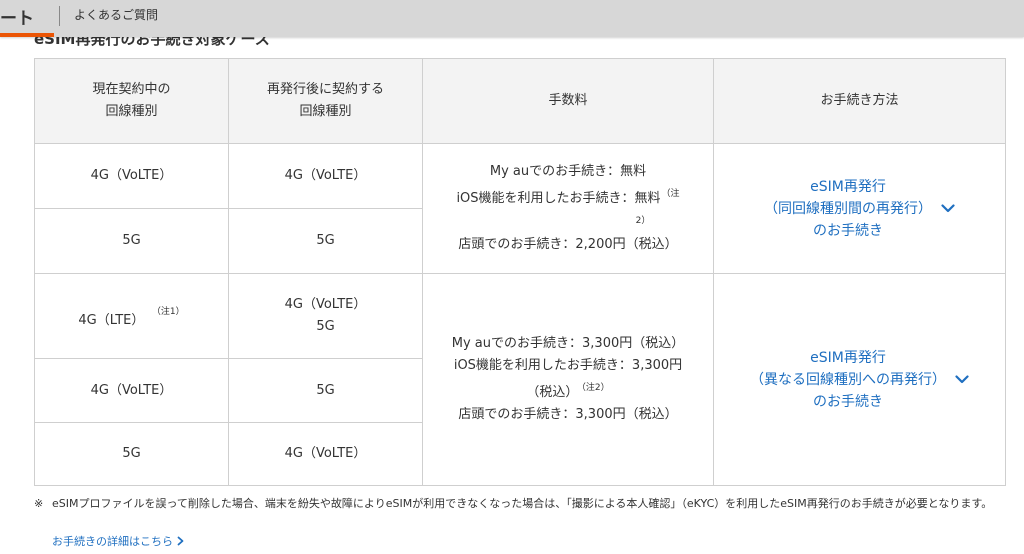  Describe the element at coordinates (131, 101) in the screenshot. I see `header-current-line: 現在契約中の 回線種別` at that location.